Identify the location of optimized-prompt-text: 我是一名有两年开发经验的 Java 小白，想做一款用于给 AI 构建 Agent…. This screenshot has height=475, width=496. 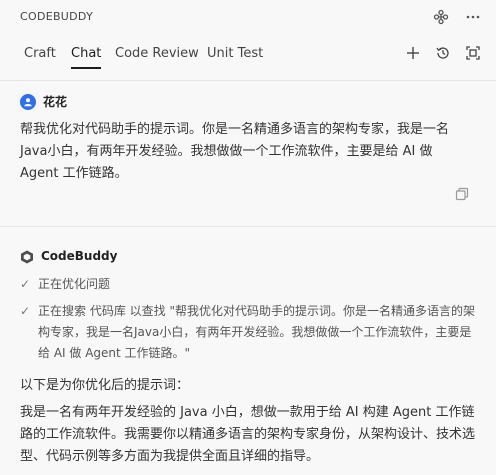
(248, 434).